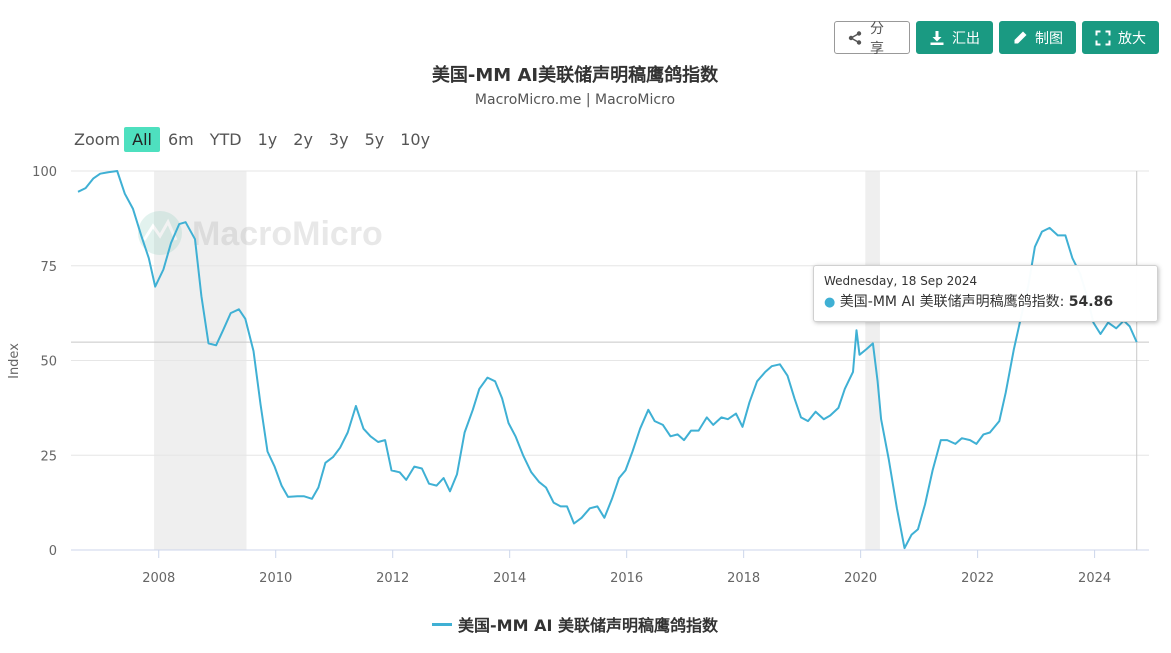 This screenshot has width=1171, height=653. Describe the element at coordinates (575, 624) in the screenshot. I see `legend: 美国-MM AI 美联储声明稿鹰鸽指数` at that location.